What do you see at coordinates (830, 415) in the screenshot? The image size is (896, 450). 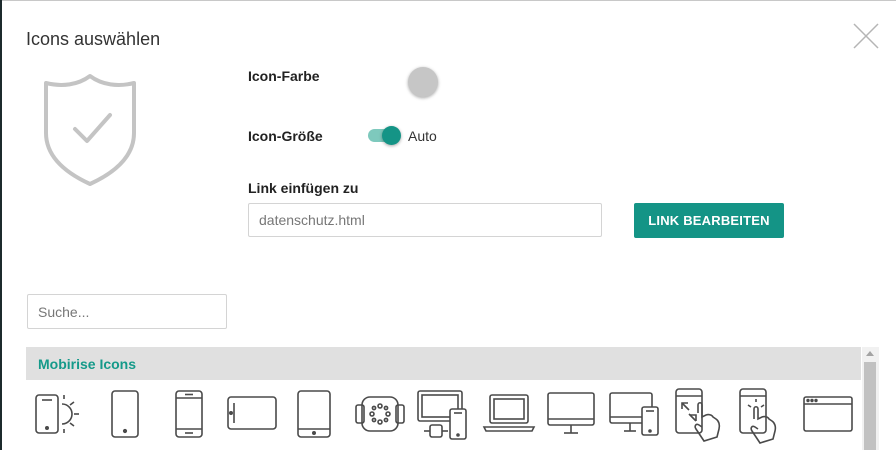 I see `browser-window-icon` at bounding box center [830, 415].